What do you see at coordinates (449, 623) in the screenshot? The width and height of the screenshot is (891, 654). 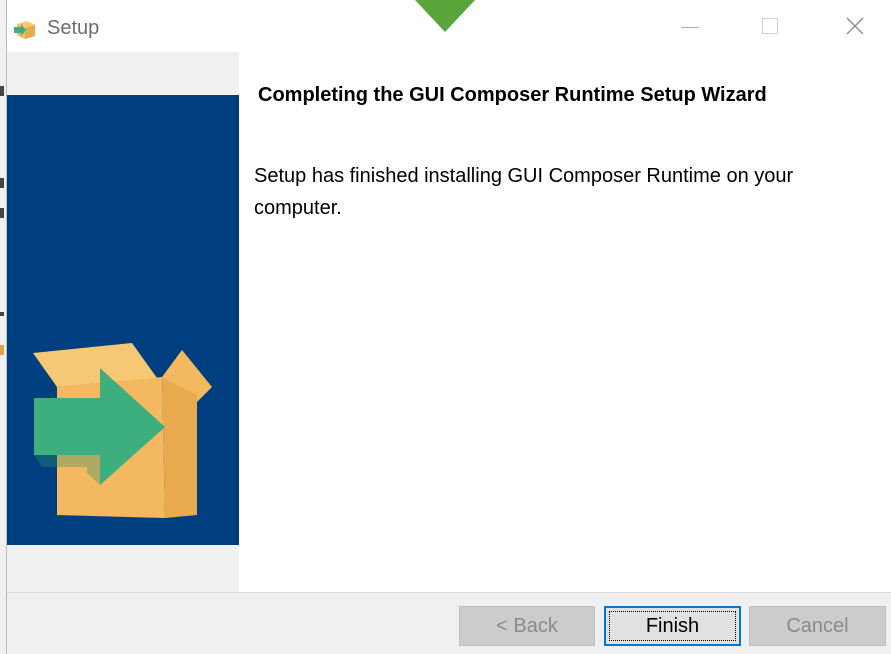 I see `button-bar: < Back Finish Cancel` at bounding box center [449, 623].